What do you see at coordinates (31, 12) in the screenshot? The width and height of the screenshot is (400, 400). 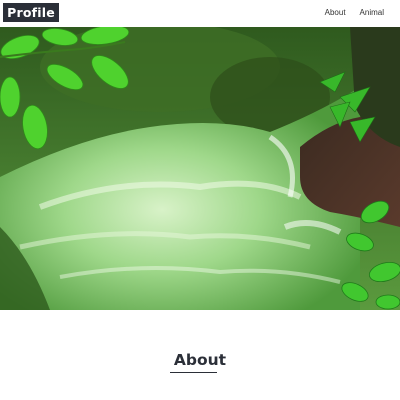 I see `site-logo: Profile` at bounding box center [31, 12].